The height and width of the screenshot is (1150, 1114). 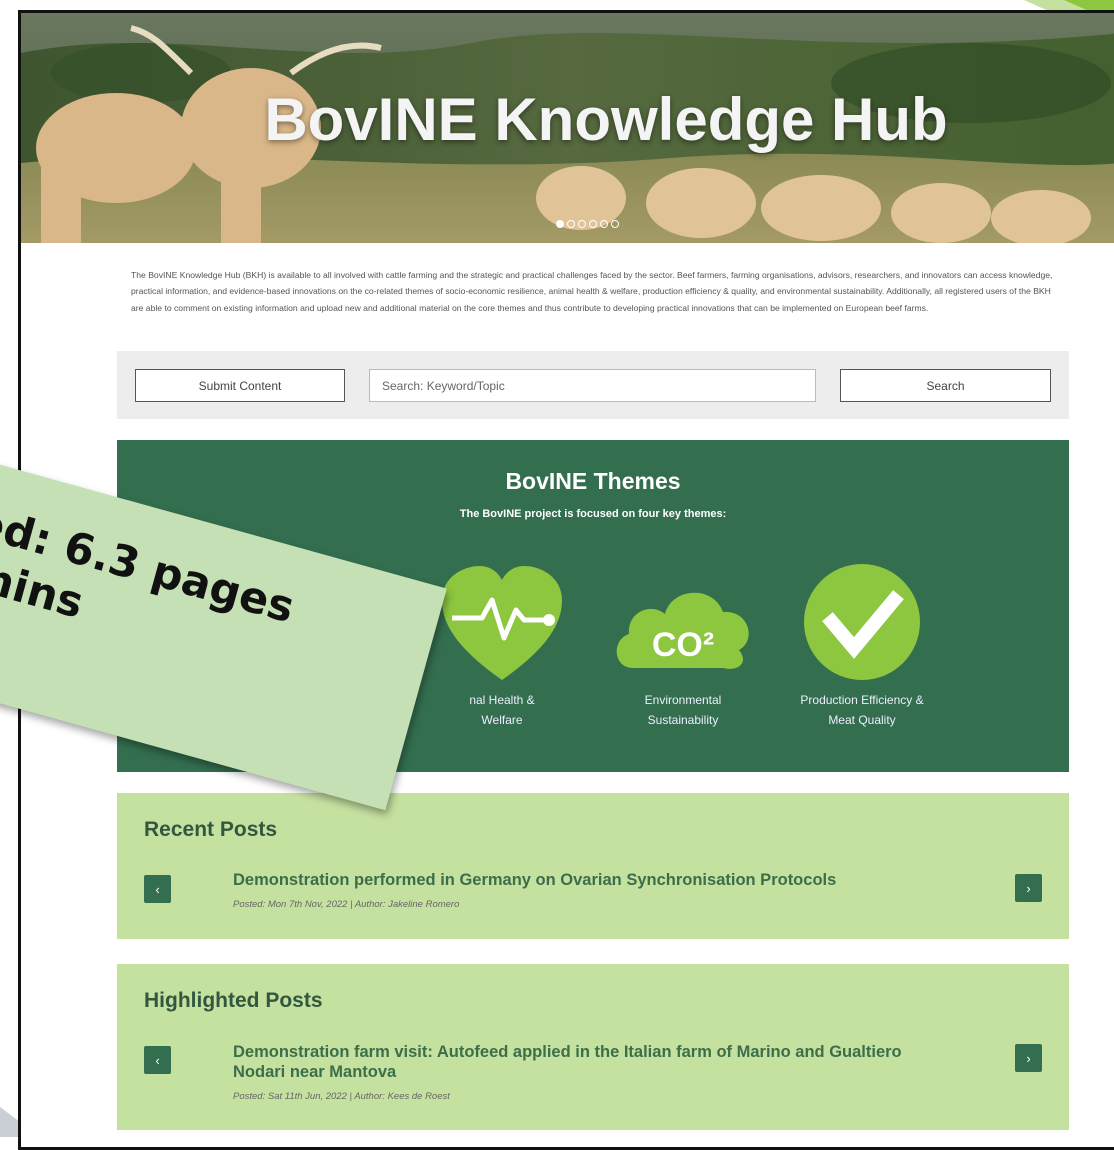 I want to click on theme-label: Welfare, so click(x=502, y=720).